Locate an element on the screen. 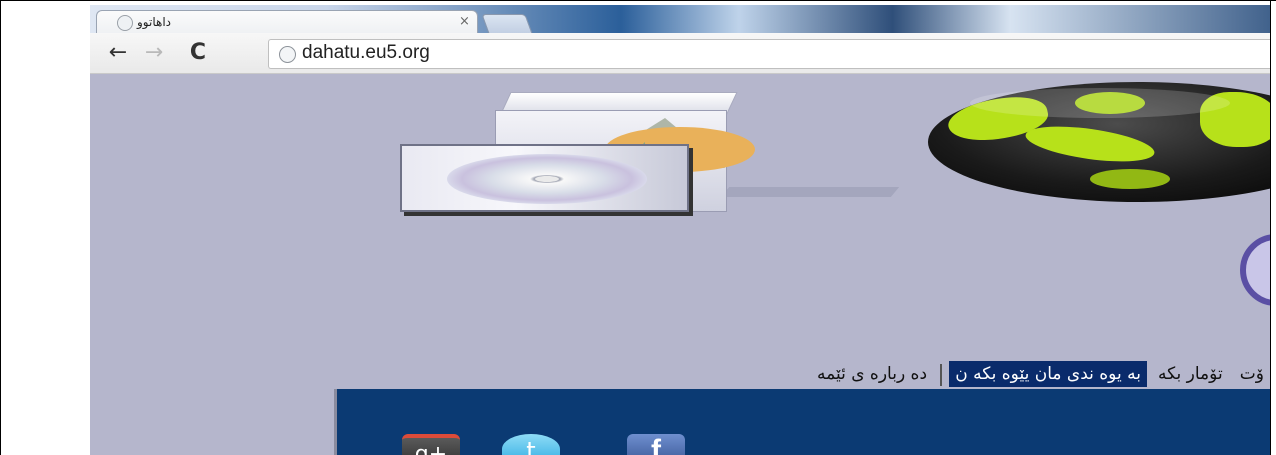 Image resolution: width=1276 pixels, height=455 pixels. reload-button: C is located at coordinates (198, 53).